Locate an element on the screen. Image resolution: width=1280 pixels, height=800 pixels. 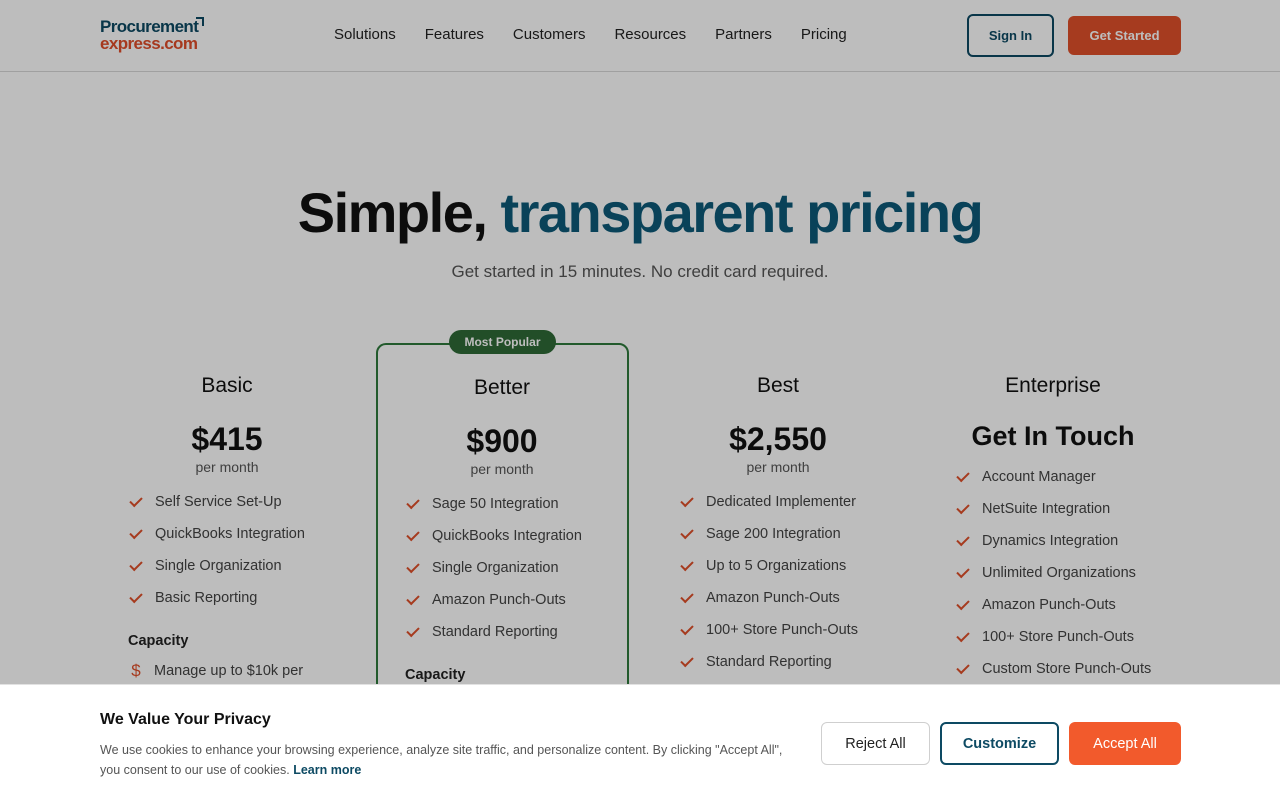
reject-all-button: Reject All is located at coordinates (875, 743).